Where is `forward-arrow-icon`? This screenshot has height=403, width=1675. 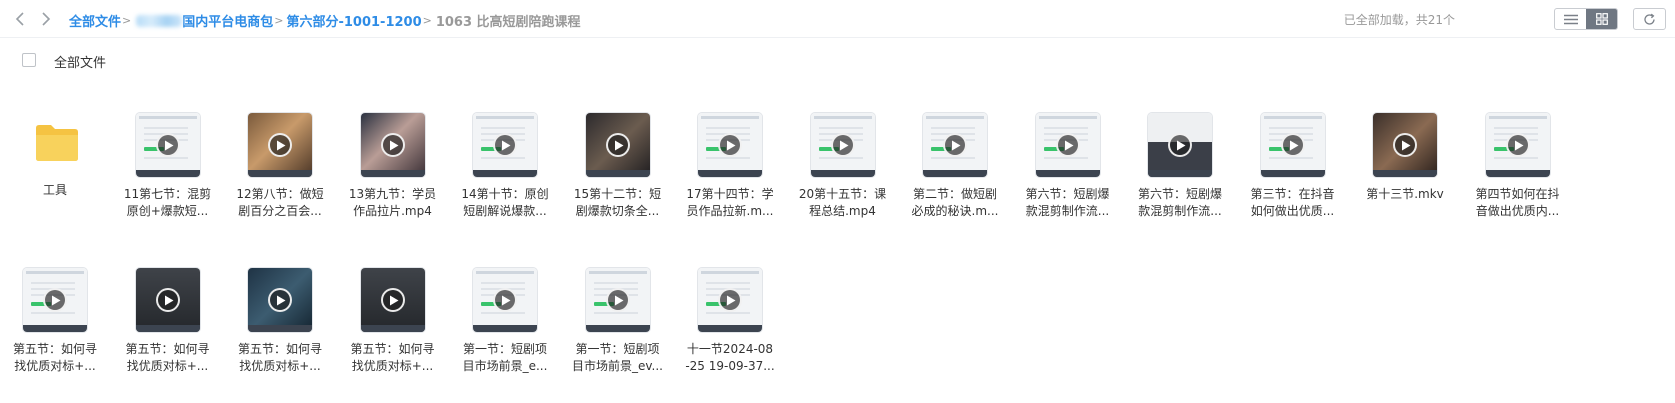
forward-arrow-icon is located at coordinates (46, 19).